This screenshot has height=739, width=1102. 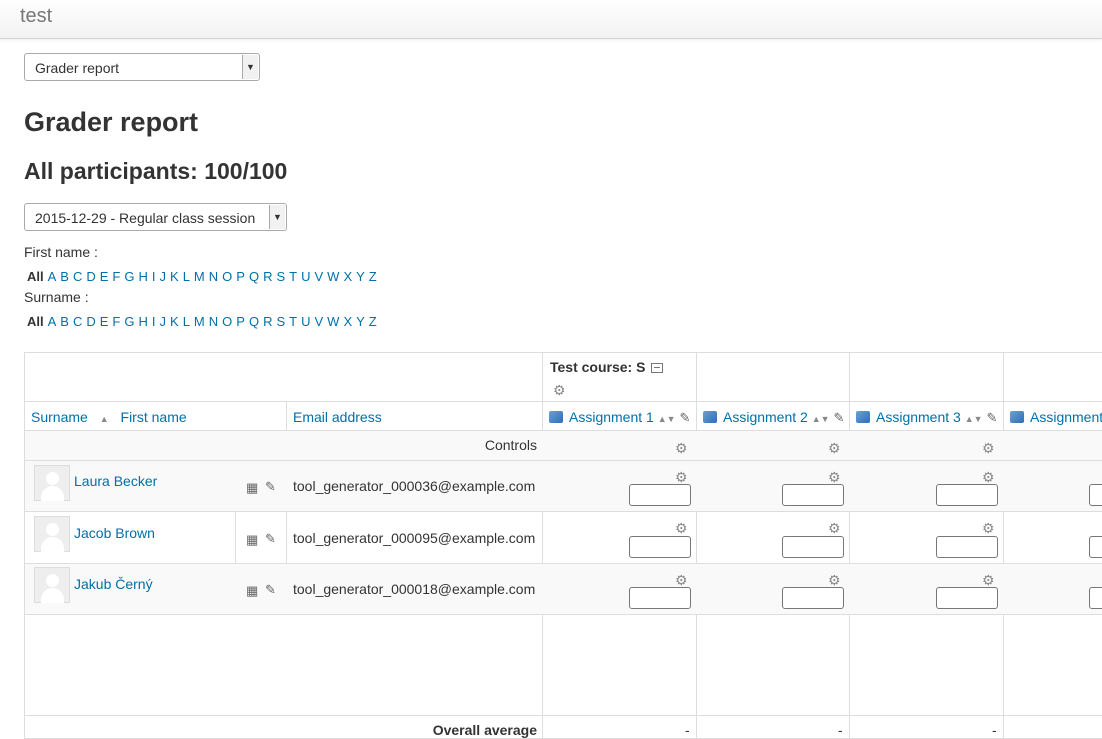 What do you see at coordinates (142, 67) in the screenshot?
I see `report-type-select: Grader report ▼` at bounding box center [142, 67].